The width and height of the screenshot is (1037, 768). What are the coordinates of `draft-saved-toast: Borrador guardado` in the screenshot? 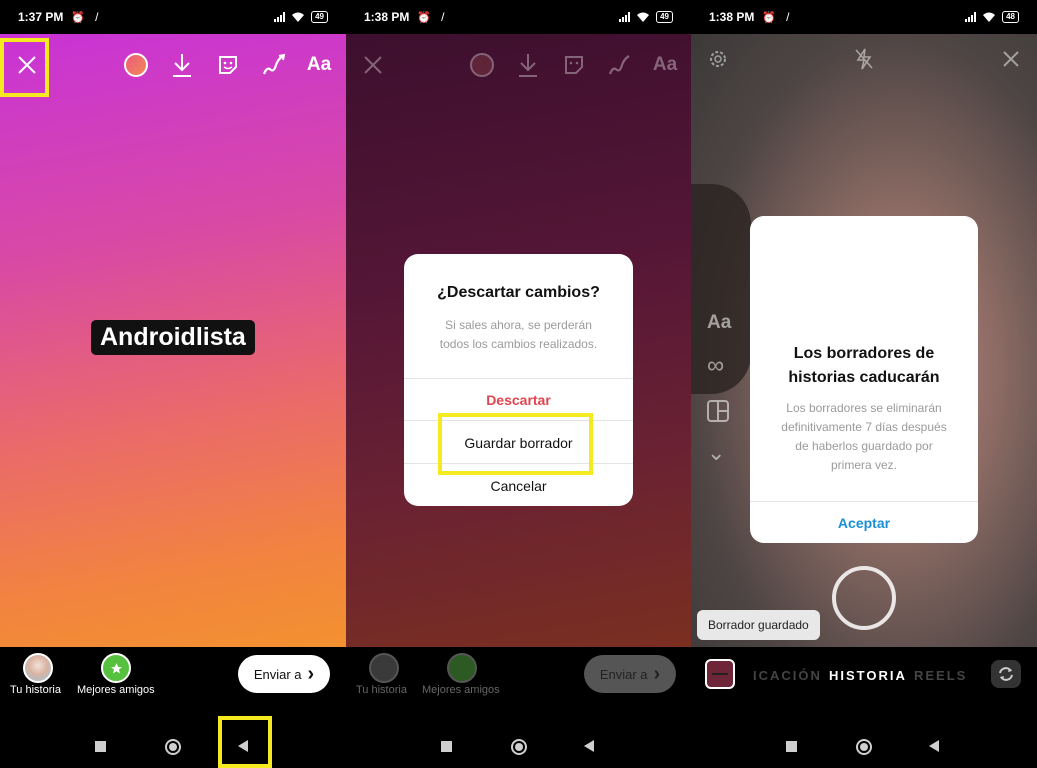 It's located at (758, 625).